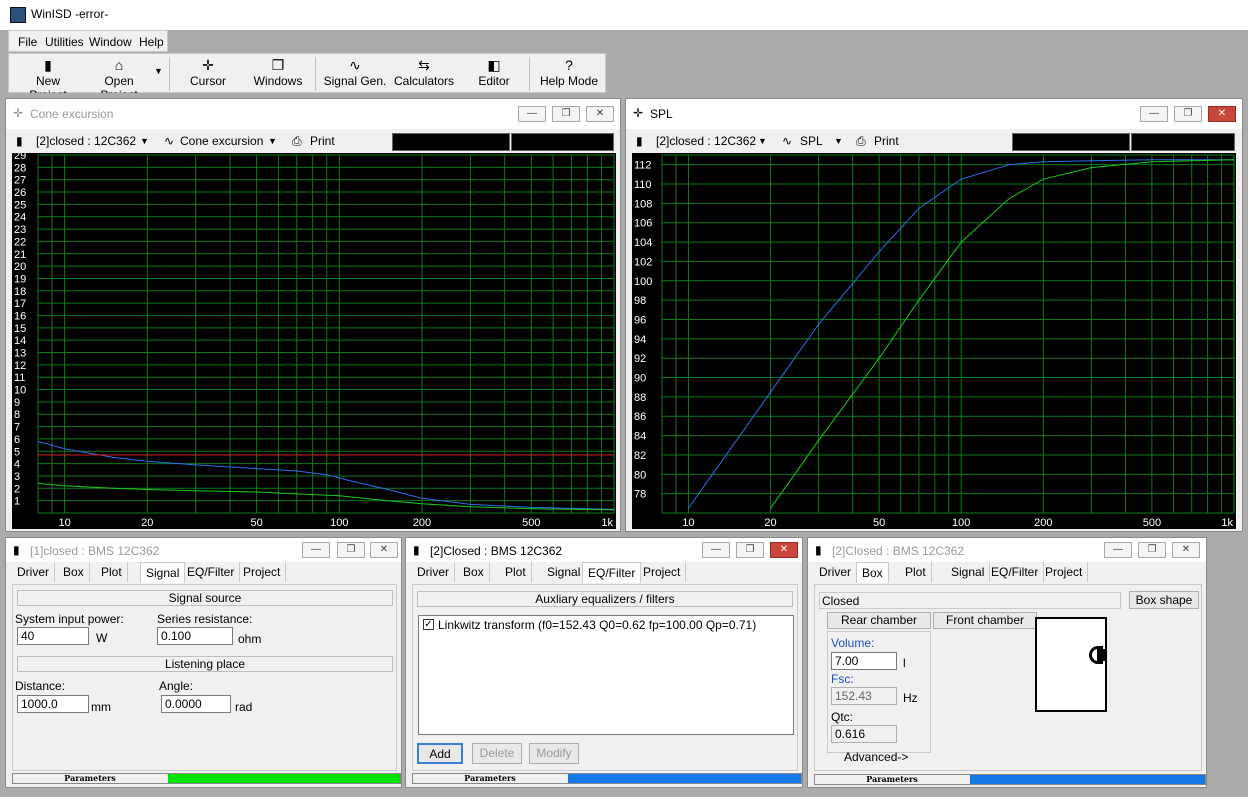 The image size is (1248, 797). I want to click on spl-print-button: Print, so click(886, 141).